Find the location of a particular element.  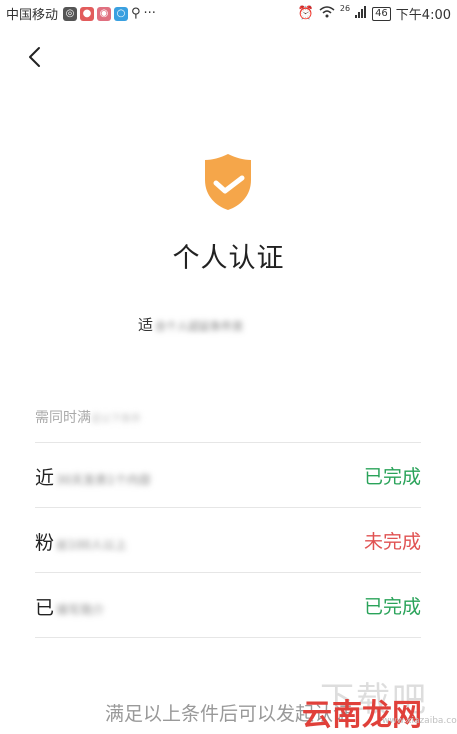

description-prefix: 适 is located at coordinates (146, 325).